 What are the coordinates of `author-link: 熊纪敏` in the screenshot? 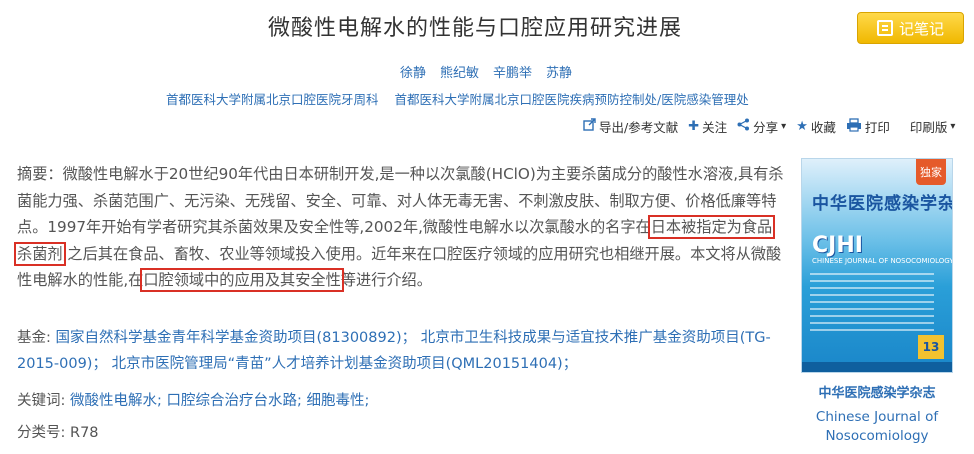 It's located at (459, 71).